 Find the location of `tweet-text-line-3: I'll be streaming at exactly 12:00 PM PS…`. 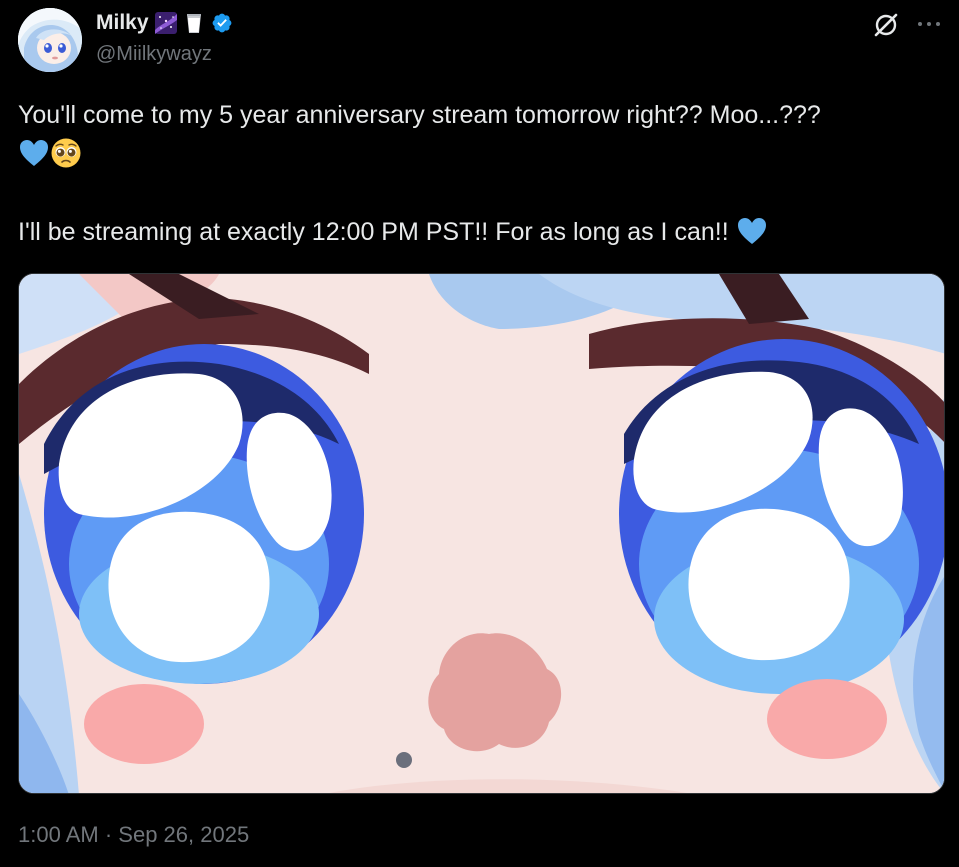

tweet-text-line-3: I'll be streaming at exactly 12:00 PM PS… is located at coordinates (480, 232).